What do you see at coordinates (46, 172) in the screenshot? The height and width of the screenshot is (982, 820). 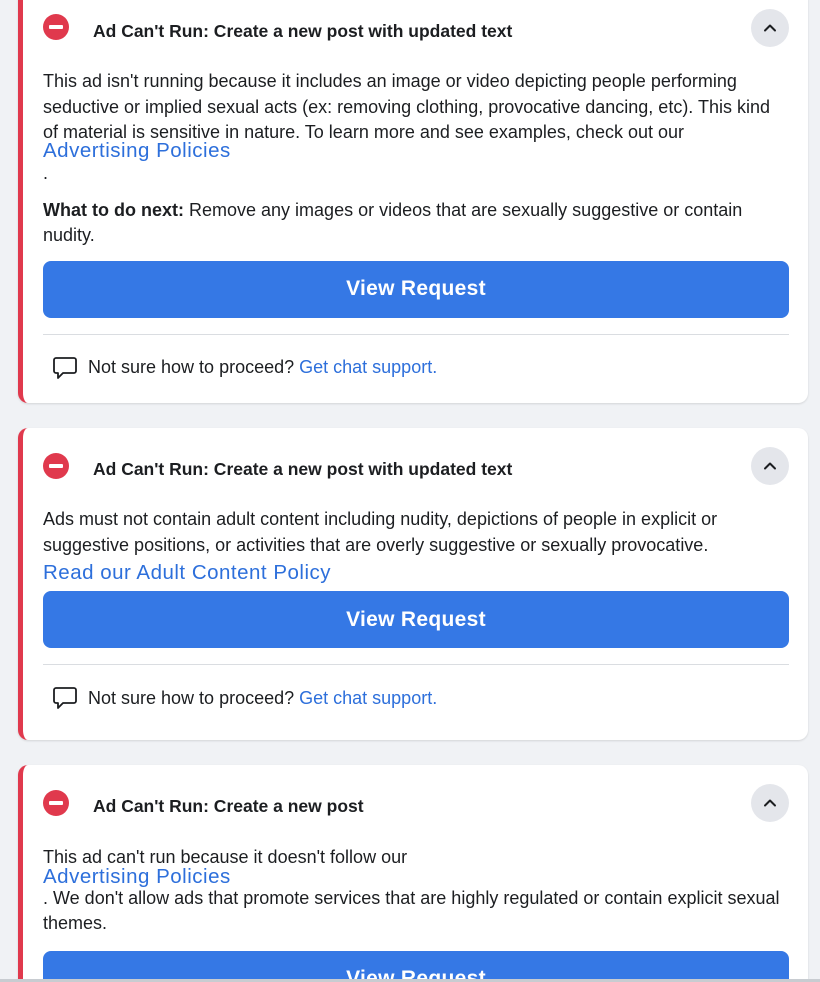 I see `period-text: .` at bounding box center [46, 172].